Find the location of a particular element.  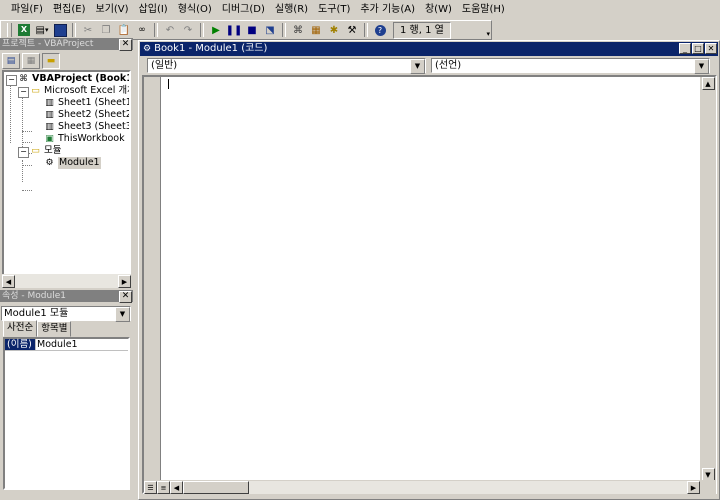

tab-alphabetic: 사전순 is located at coordinates (20, 328).